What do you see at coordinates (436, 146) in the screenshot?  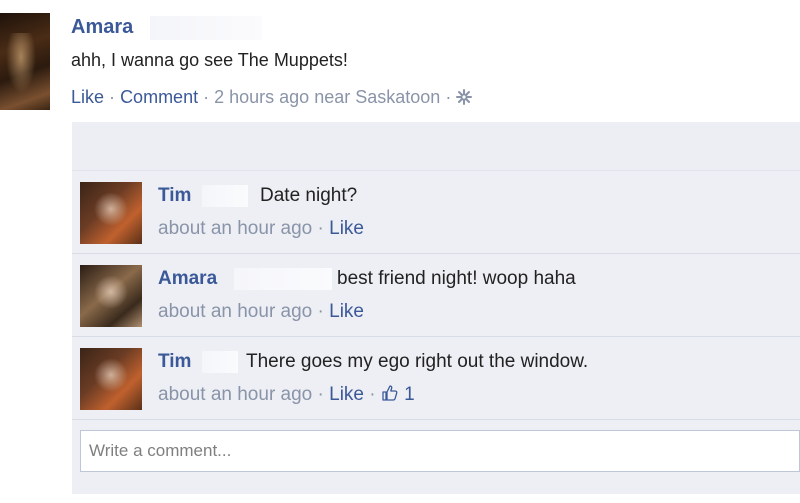 I see `comments-header-row` at bounding box center [436, 146].